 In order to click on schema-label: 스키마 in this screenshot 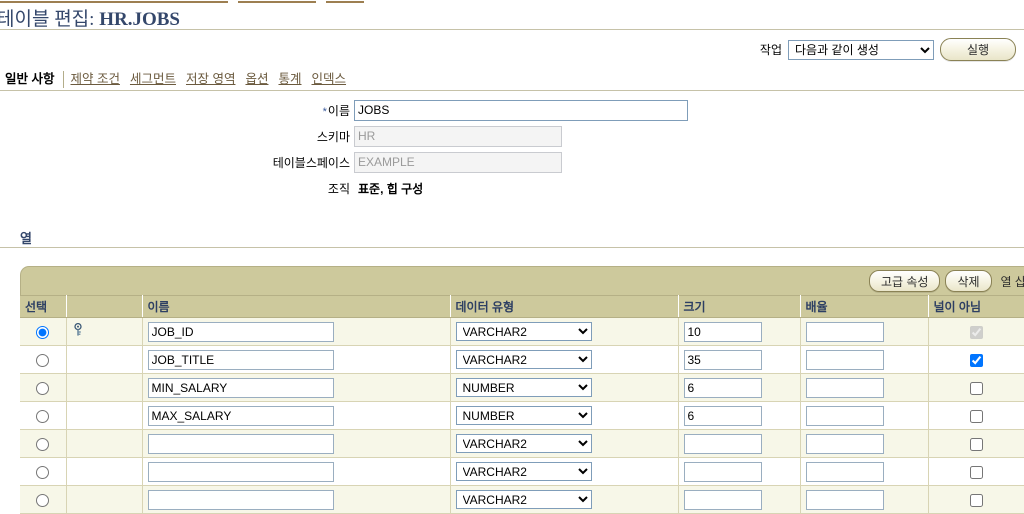, I will do `click(333, 136)`.